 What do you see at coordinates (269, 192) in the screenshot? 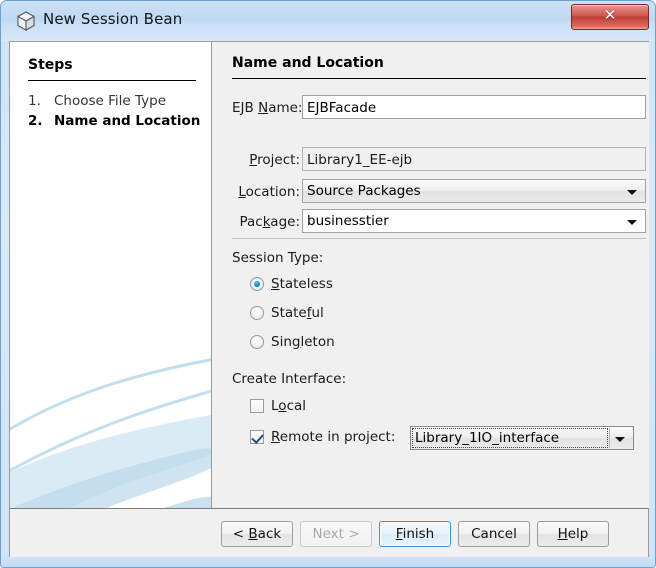
I see `location-label: Location:` at bounding box center [269, 192].